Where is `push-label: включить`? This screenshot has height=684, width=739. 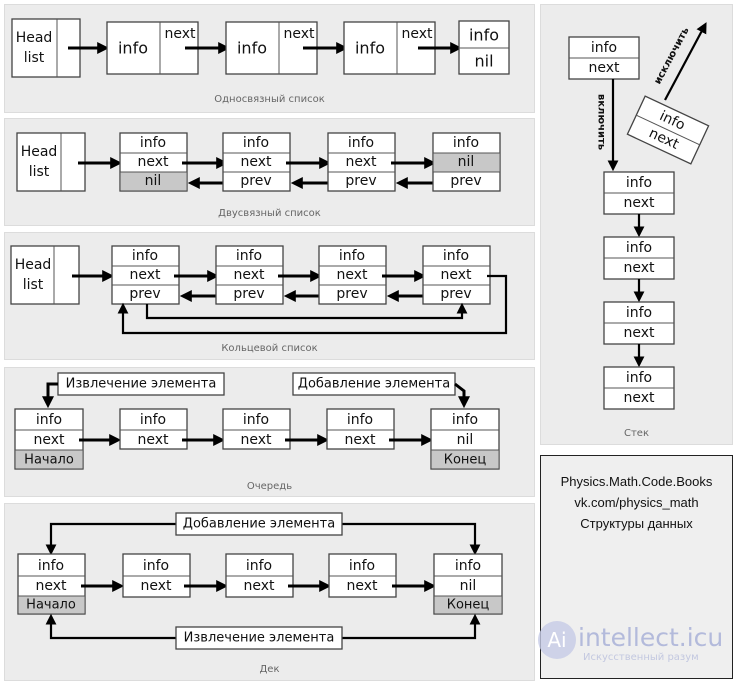
push-label: включить is located at coordinates (601, 122).